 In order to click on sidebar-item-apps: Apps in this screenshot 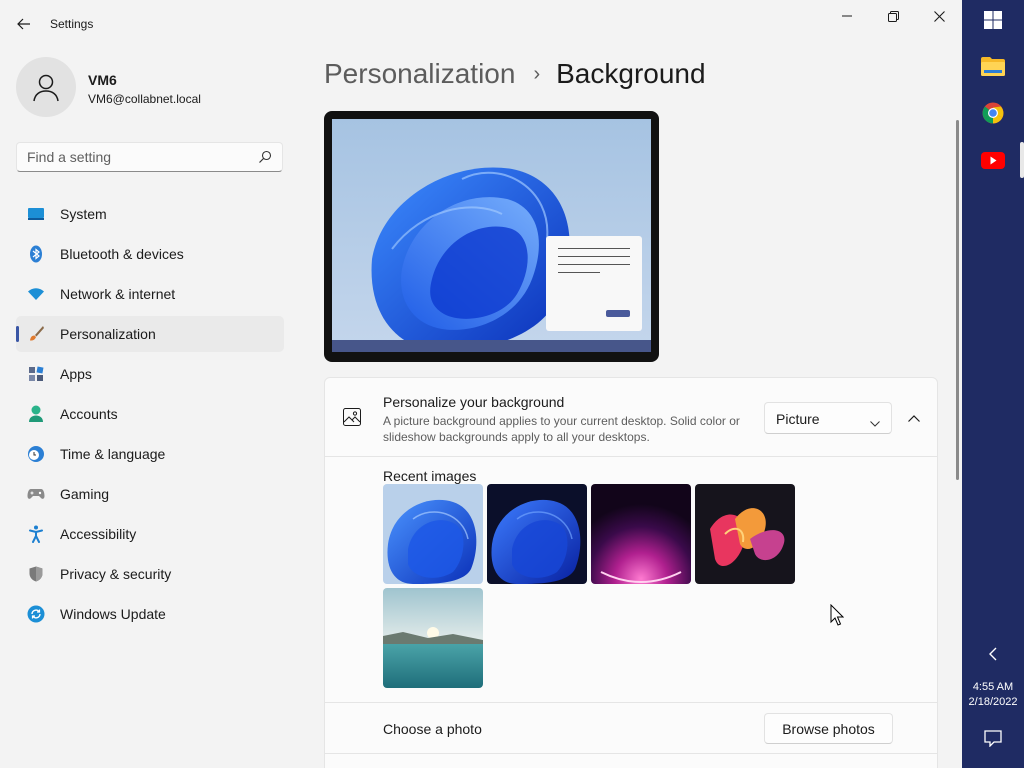, I will do `click(150, 374)`.